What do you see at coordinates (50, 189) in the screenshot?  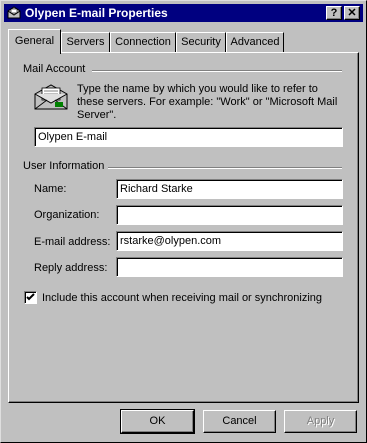 I see `name-label: Name:` at bounding box center [50, 189].